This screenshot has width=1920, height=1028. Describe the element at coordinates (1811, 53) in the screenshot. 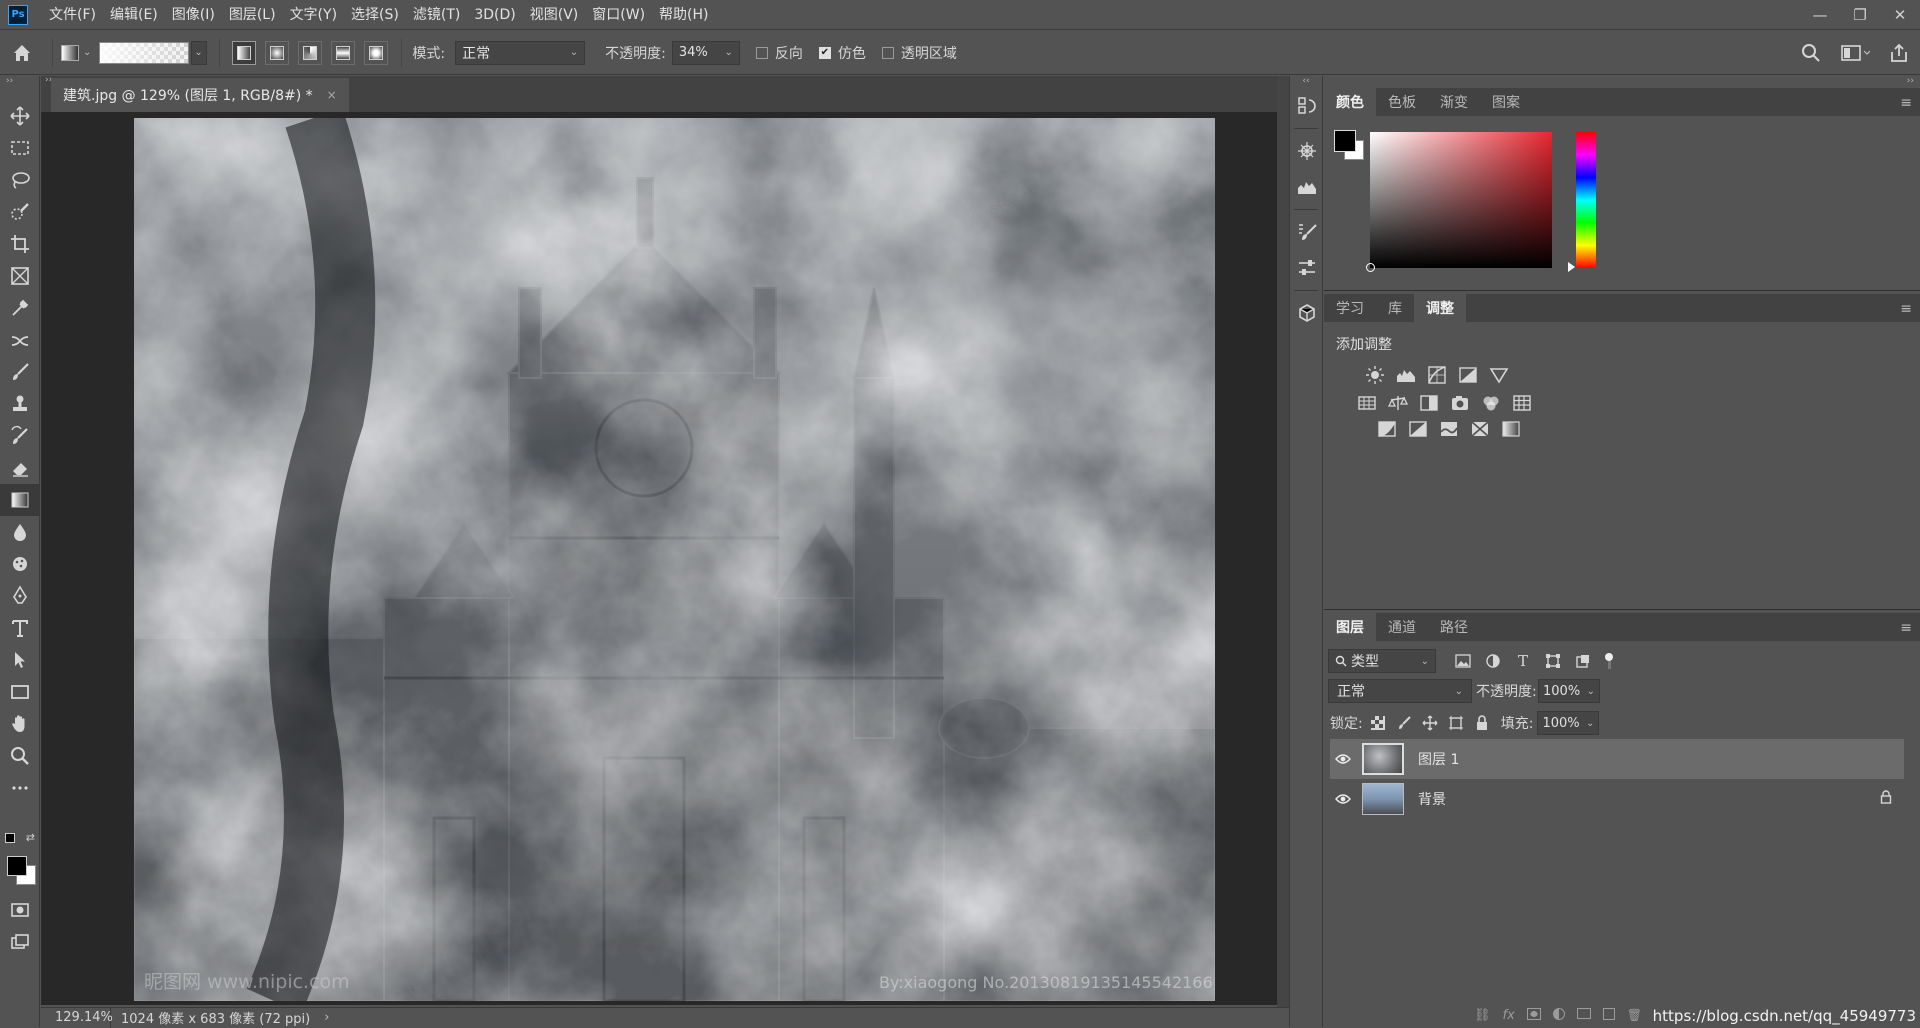

I see `search-icon` at that location.